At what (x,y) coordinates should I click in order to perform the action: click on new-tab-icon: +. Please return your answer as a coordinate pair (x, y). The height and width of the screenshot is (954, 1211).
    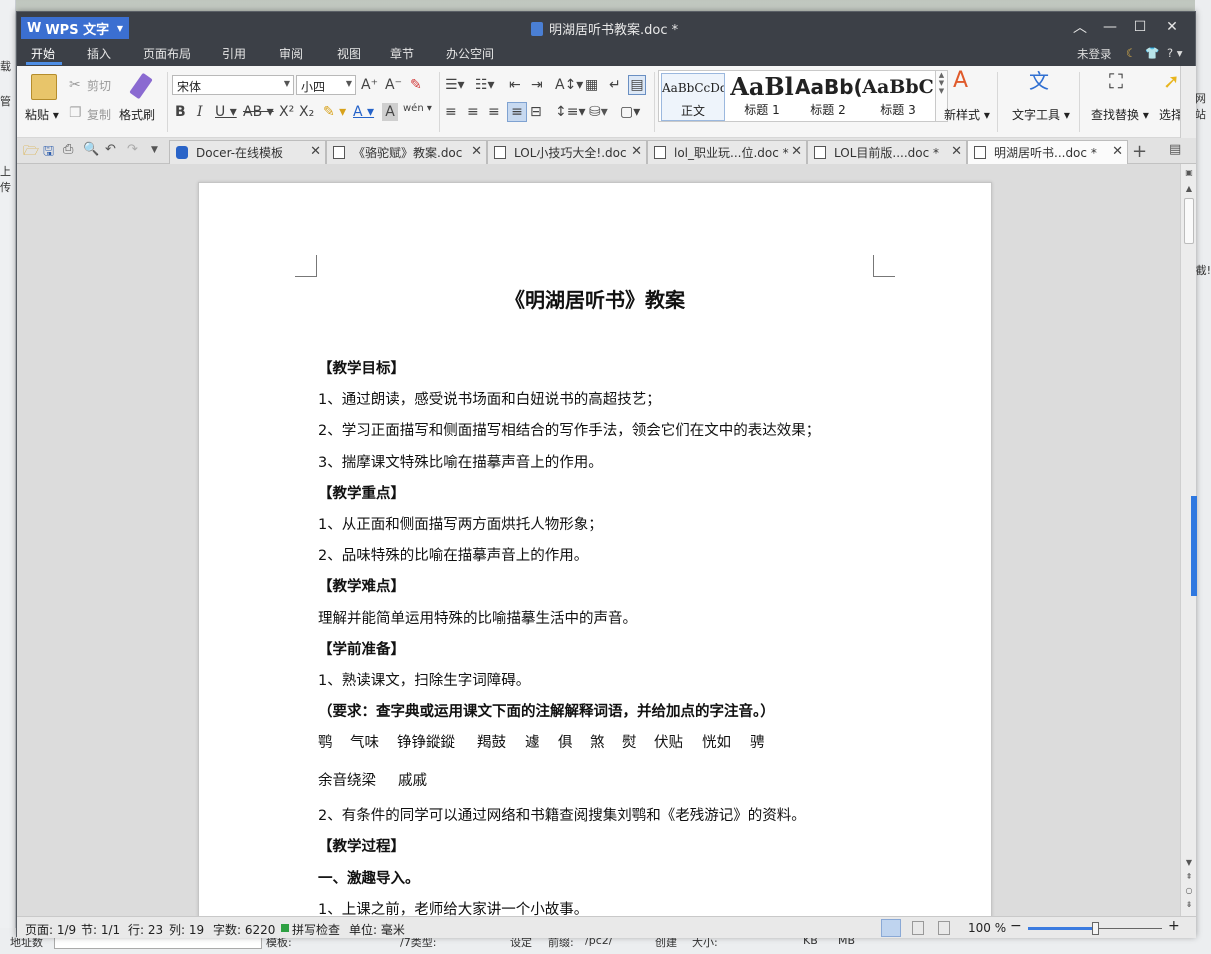
    Looking at the image, I should click on (1139, 151).